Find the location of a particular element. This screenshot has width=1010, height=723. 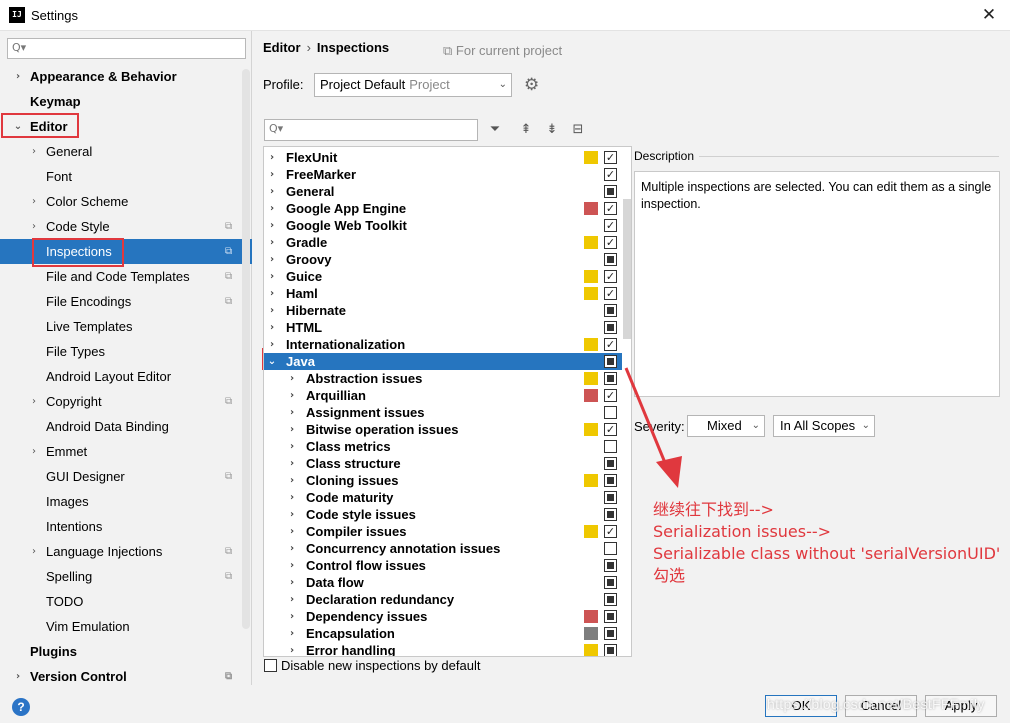

severity-dropdown: Mixed ⌄ is located at coordinates (726, 426).